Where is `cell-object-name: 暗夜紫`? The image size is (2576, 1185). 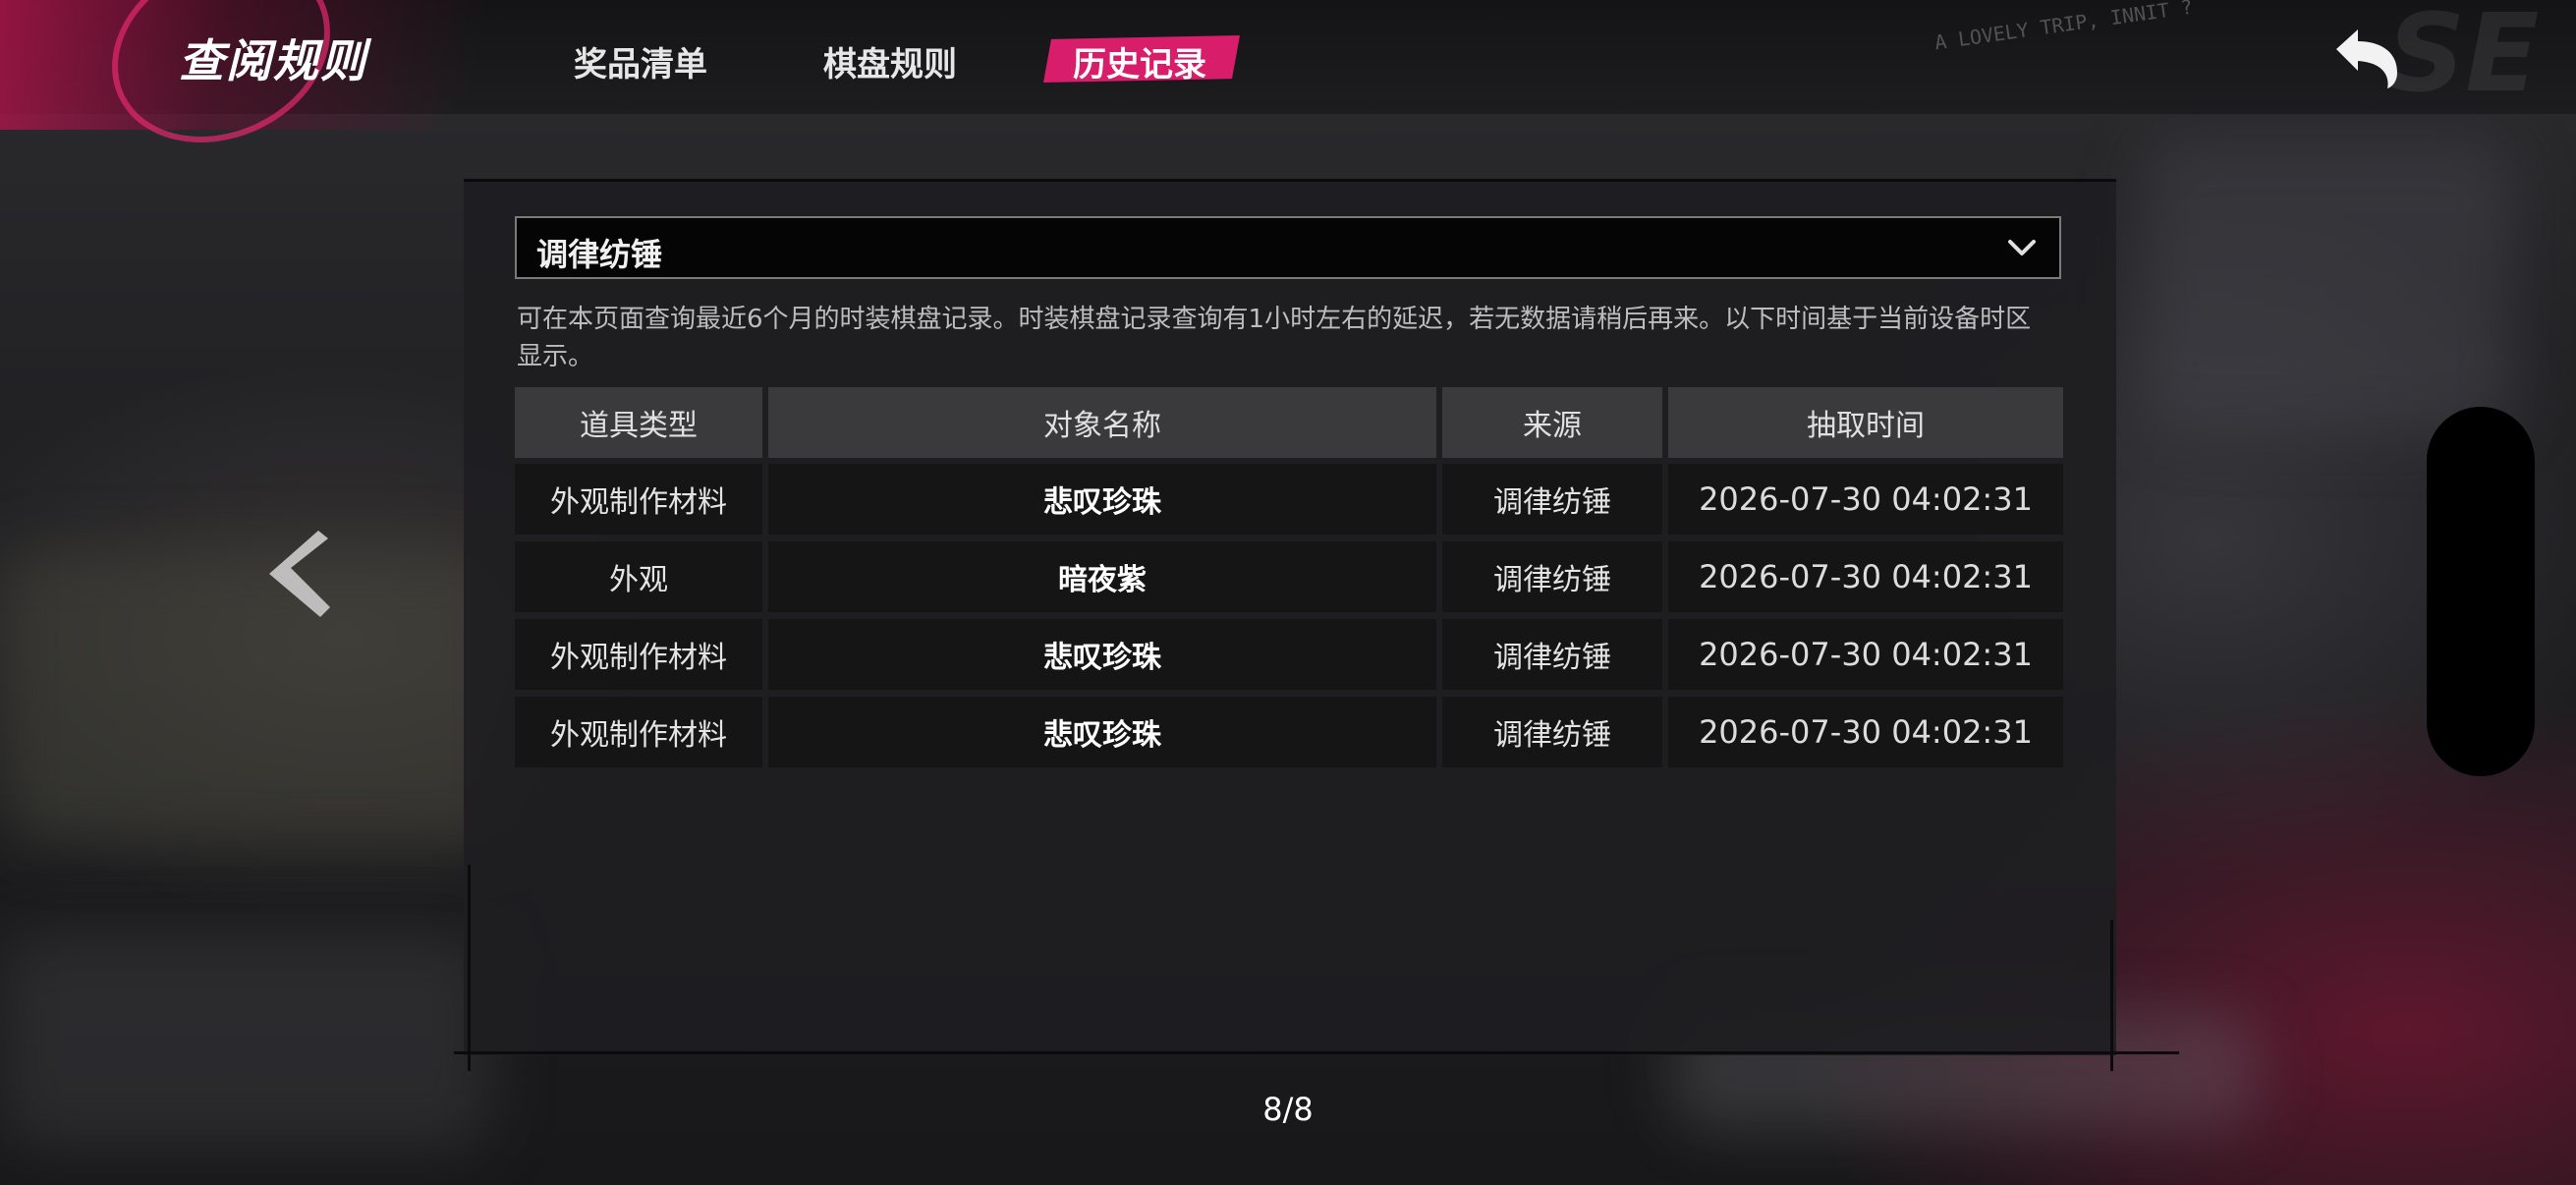 cell-object-name: 暗夜紫 is located at coordinates (1102, 577).